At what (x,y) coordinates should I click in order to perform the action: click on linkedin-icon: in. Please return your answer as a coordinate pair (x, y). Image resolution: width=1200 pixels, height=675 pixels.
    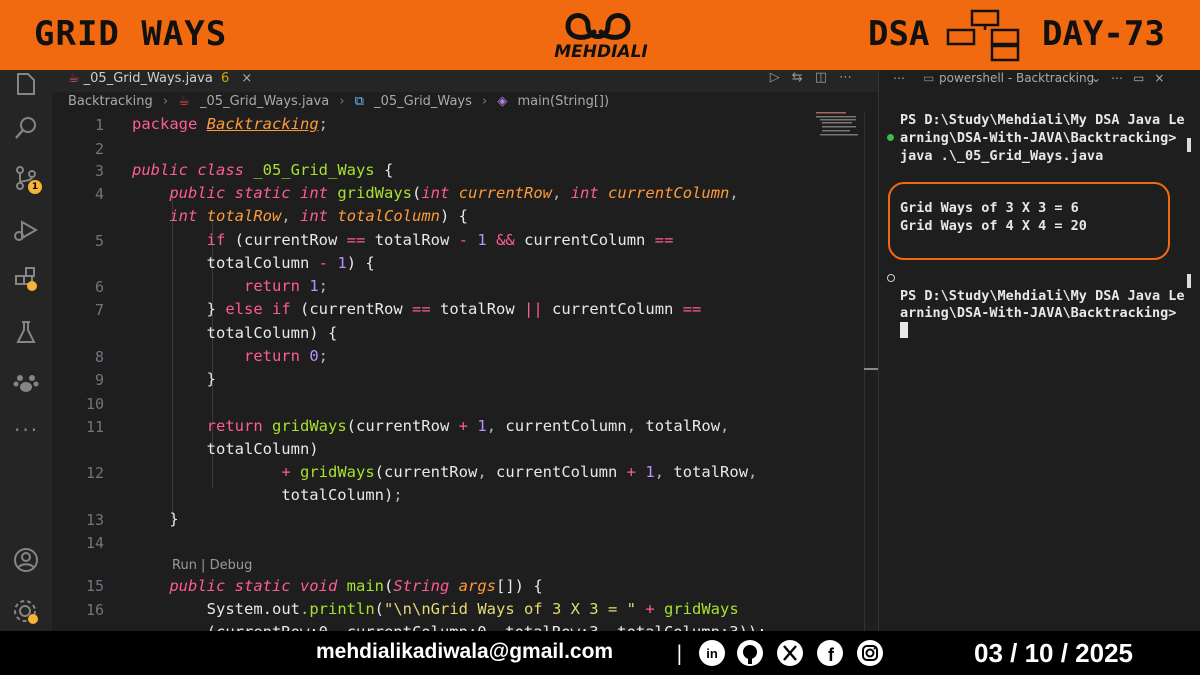
    Looking at the image, I should click on (712, 653).